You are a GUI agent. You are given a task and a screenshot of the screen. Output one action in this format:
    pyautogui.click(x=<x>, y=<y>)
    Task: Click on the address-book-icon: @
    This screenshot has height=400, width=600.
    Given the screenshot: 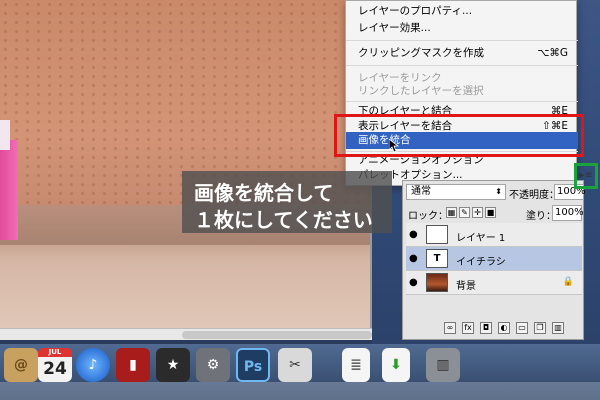 What is the action you would take?
    pyautogui.click(x=21, y=365)
    